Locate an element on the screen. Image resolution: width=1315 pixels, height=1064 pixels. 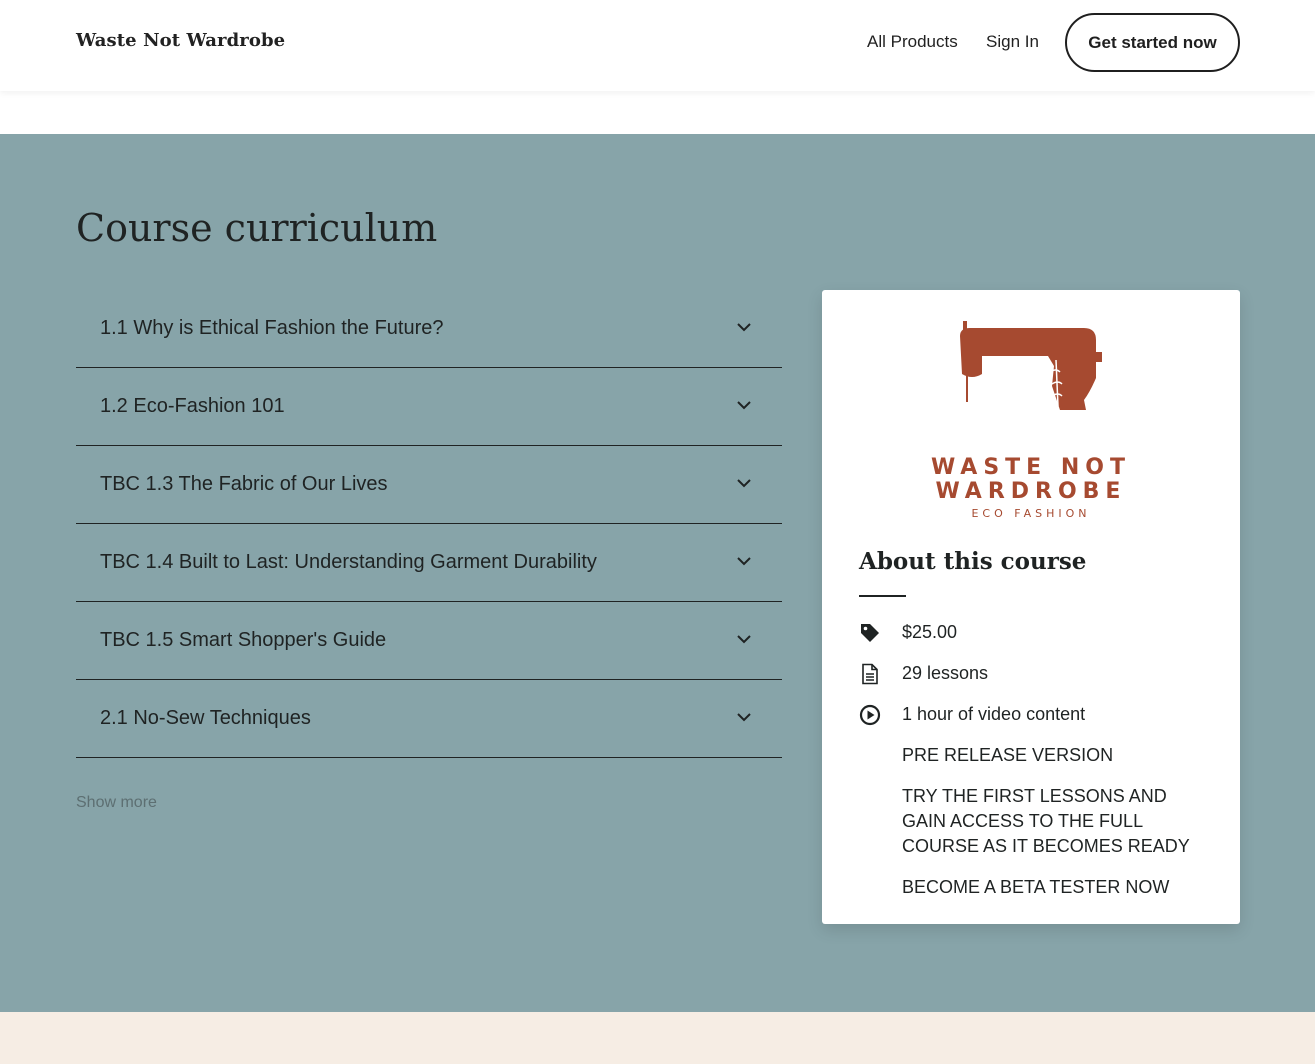
curriculum-item: TBC 1.5 Smart Shopper's Guide is located at coordinates (429, 641).